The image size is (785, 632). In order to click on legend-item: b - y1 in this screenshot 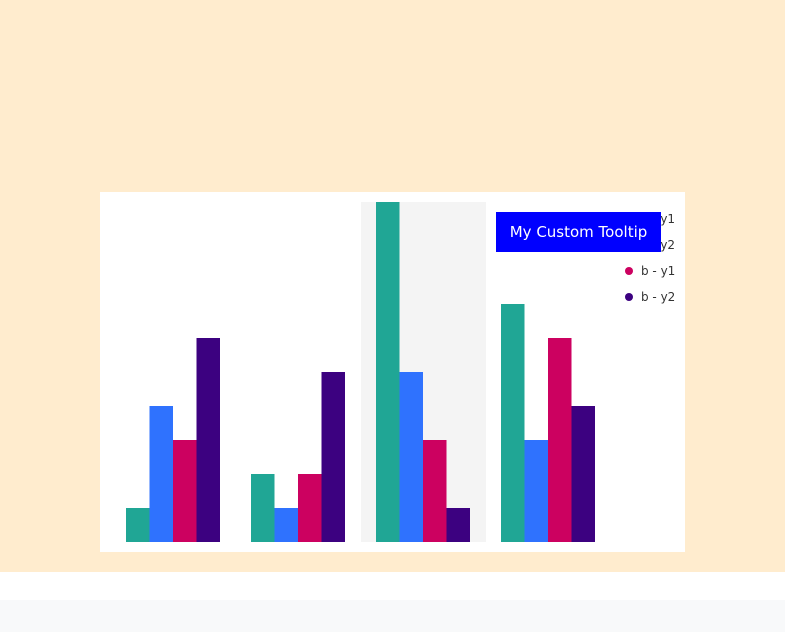, I will do `click(650, 271)`.